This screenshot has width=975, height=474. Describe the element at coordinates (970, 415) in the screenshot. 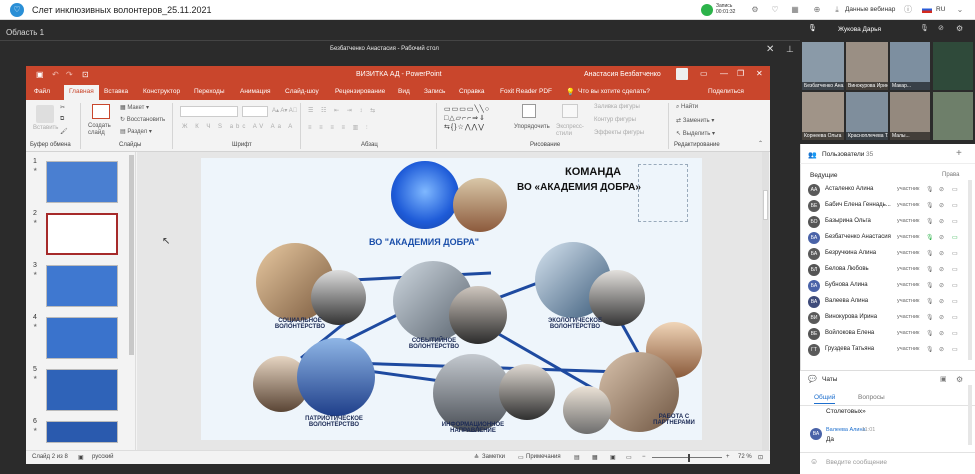

I see `chat-scrollbar` at that location.